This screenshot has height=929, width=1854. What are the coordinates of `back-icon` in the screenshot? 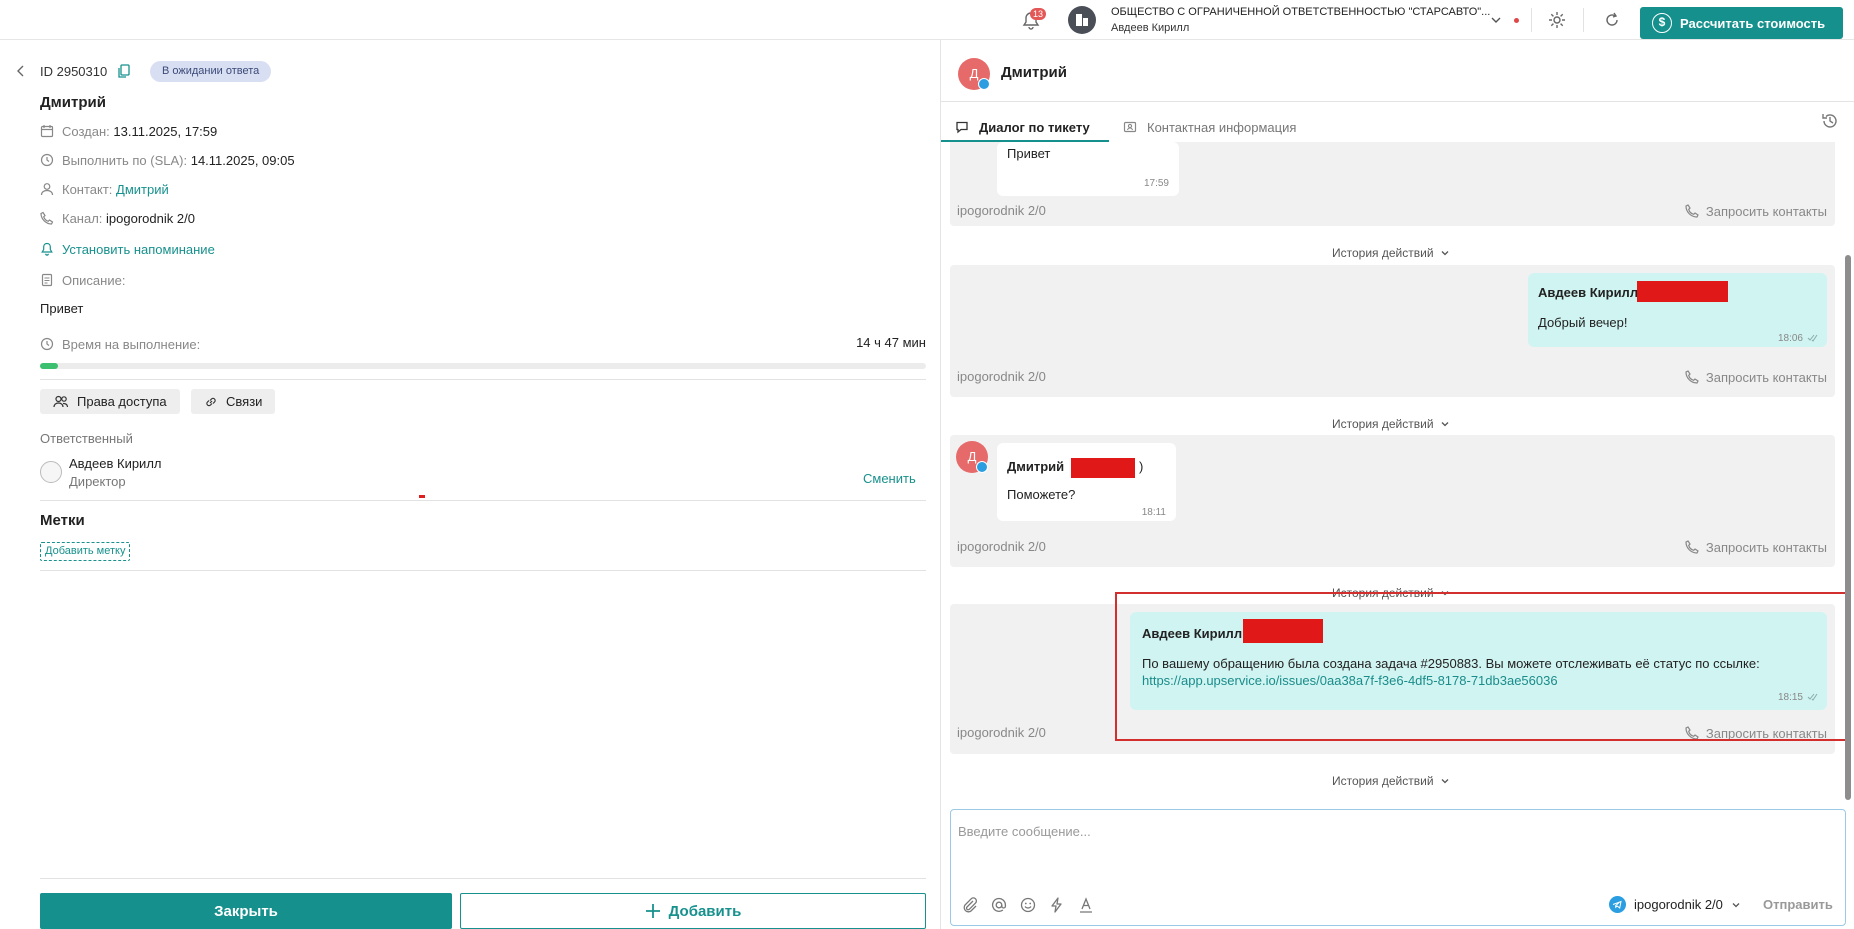 It's located at (21, 71).